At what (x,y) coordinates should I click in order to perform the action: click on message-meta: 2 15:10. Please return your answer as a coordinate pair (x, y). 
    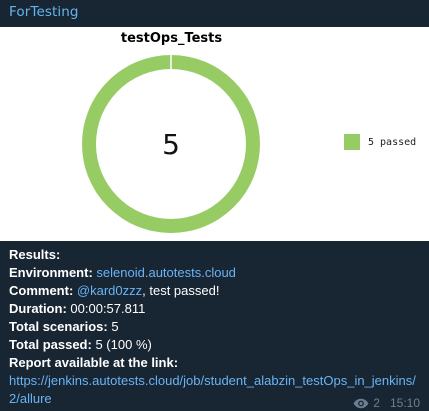
    Looking at the image, I should click on (386, 403).